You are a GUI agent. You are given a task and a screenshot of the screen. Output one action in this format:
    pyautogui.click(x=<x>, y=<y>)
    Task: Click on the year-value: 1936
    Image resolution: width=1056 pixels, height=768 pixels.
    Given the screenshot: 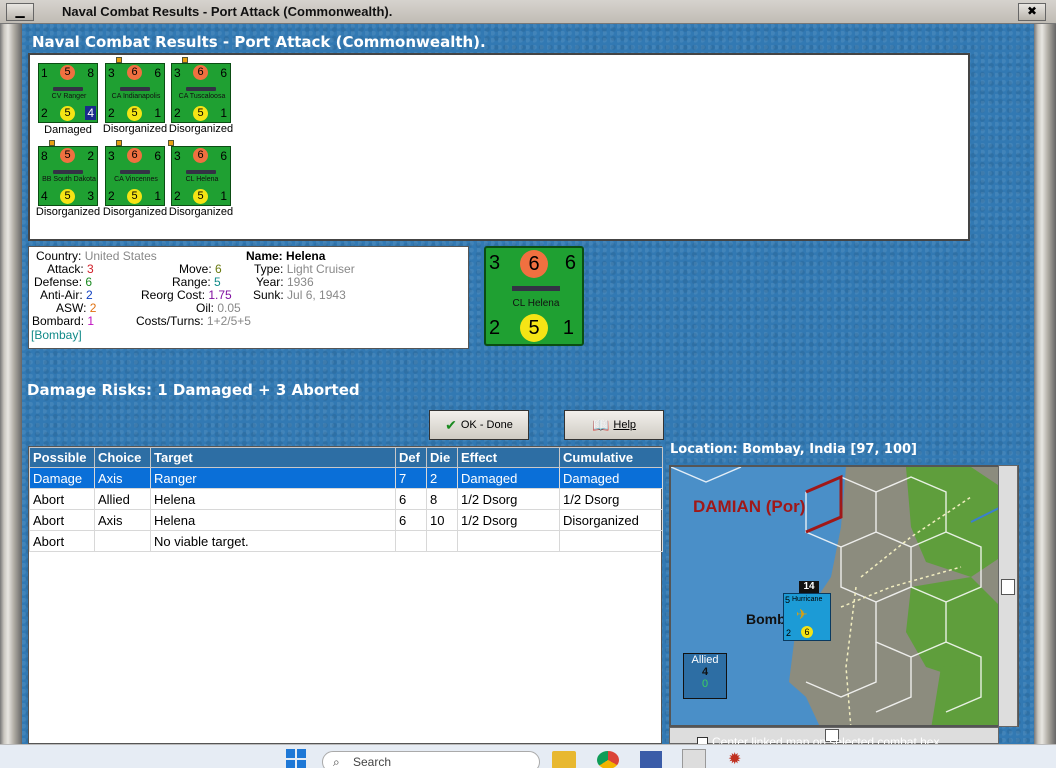 What is the action you would take?
    pyautogui.click(x=300, y=282)
    